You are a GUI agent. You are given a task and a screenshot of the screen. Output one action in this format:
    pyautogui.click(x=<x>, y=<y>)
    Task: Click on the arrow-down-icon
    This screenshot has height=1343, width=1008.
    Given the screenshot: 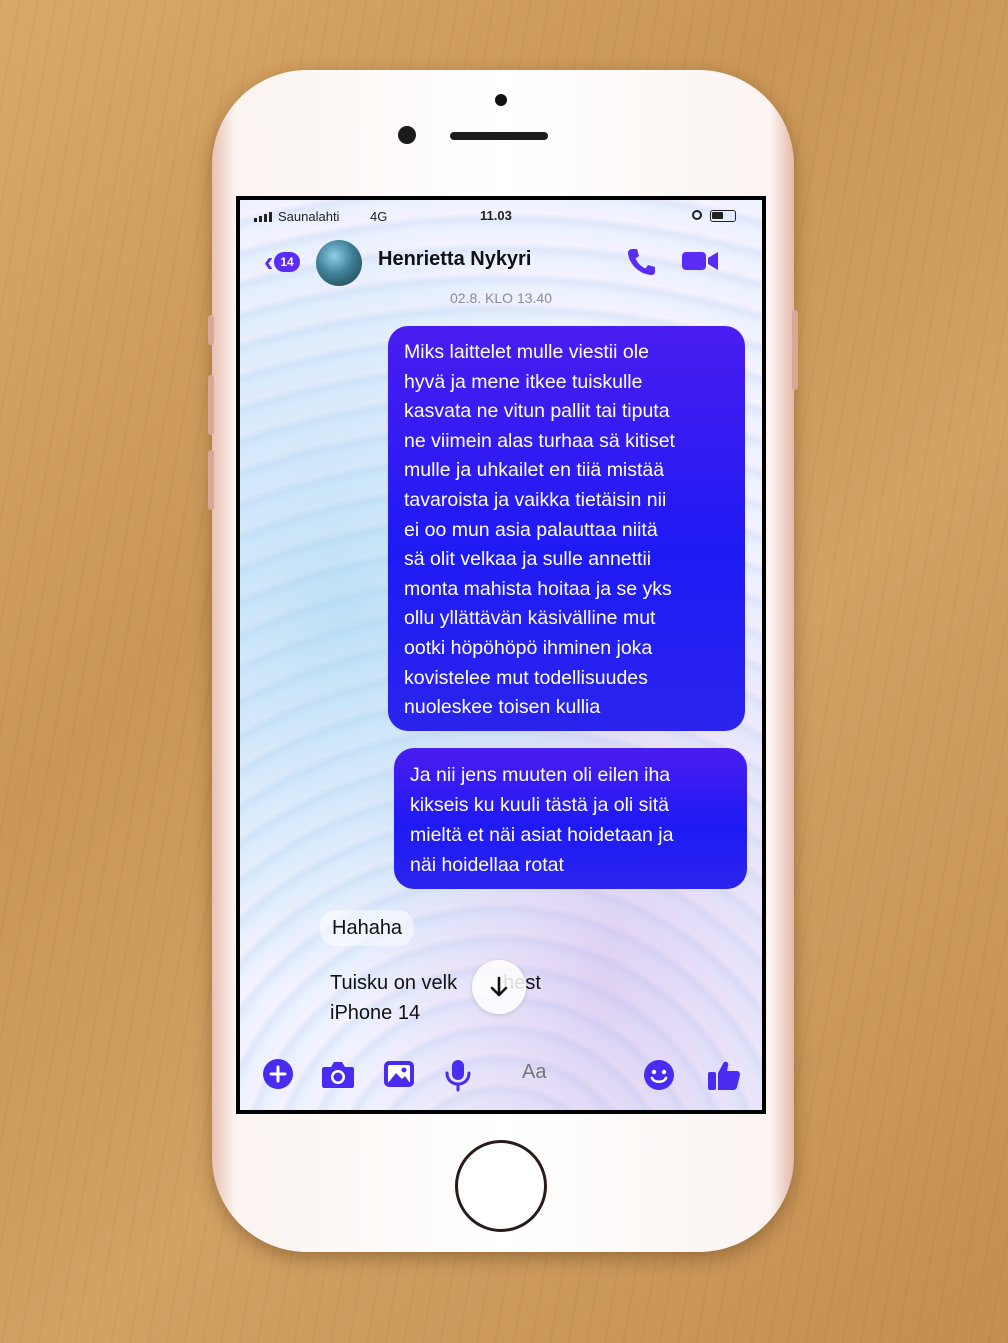 What is the action you would take?
    pyautogui.click(x=499, y=986)
    